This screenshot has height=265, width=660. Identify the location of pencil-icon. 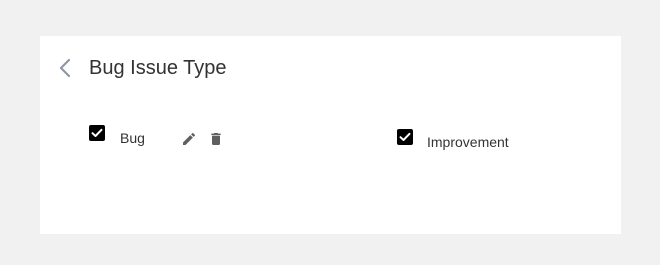
(189, 139).